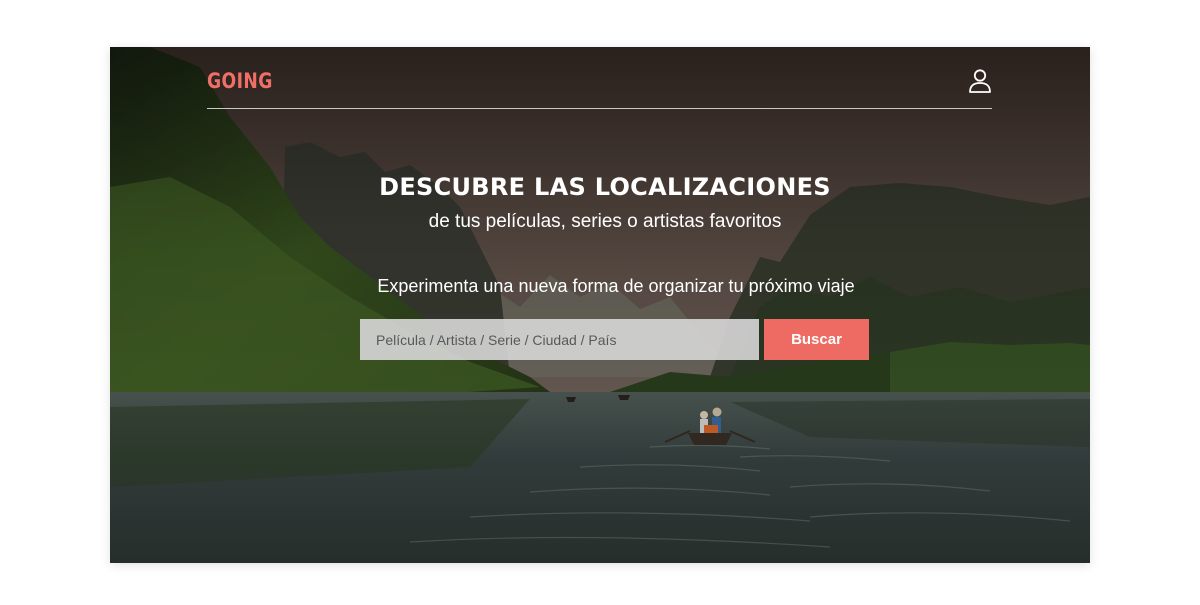 Image resolution: width=1200 pixels, height=605 pixels. What do you see at coordinates (980, 81) in the screenshot?
I see `user-icon` at bounding box center [980, 81].